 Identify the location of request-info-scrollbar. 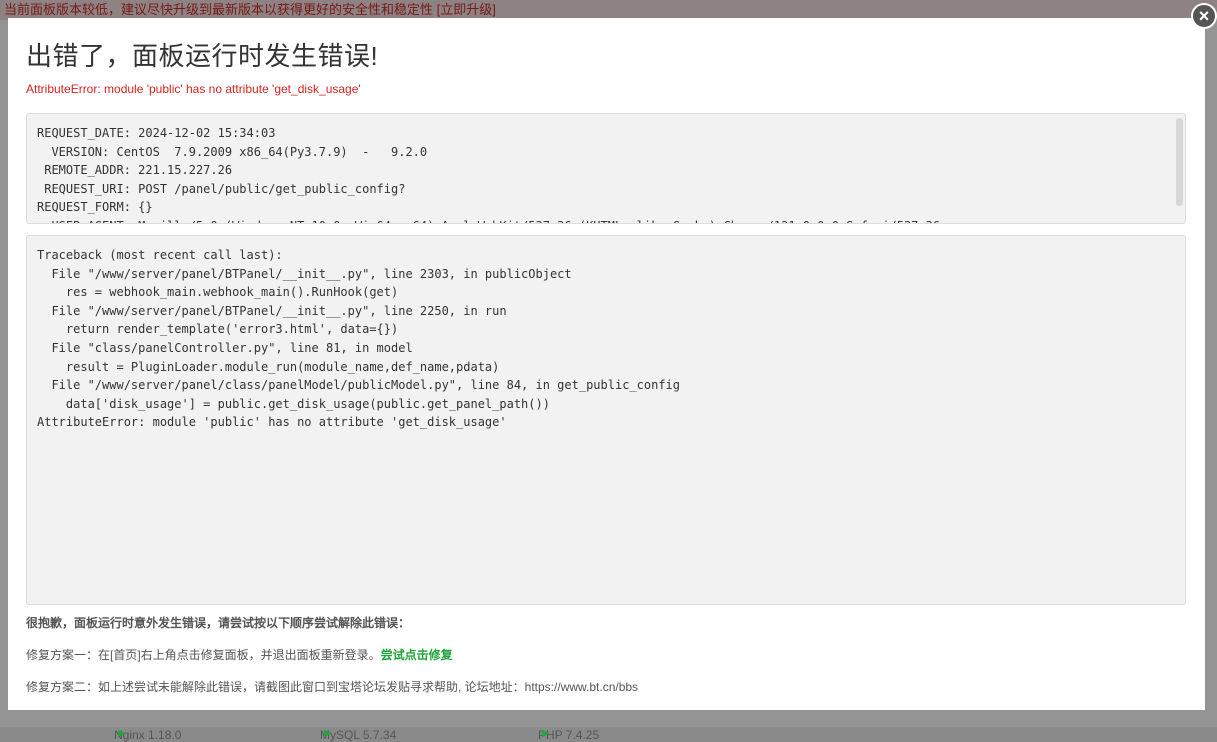
(1179, 162).